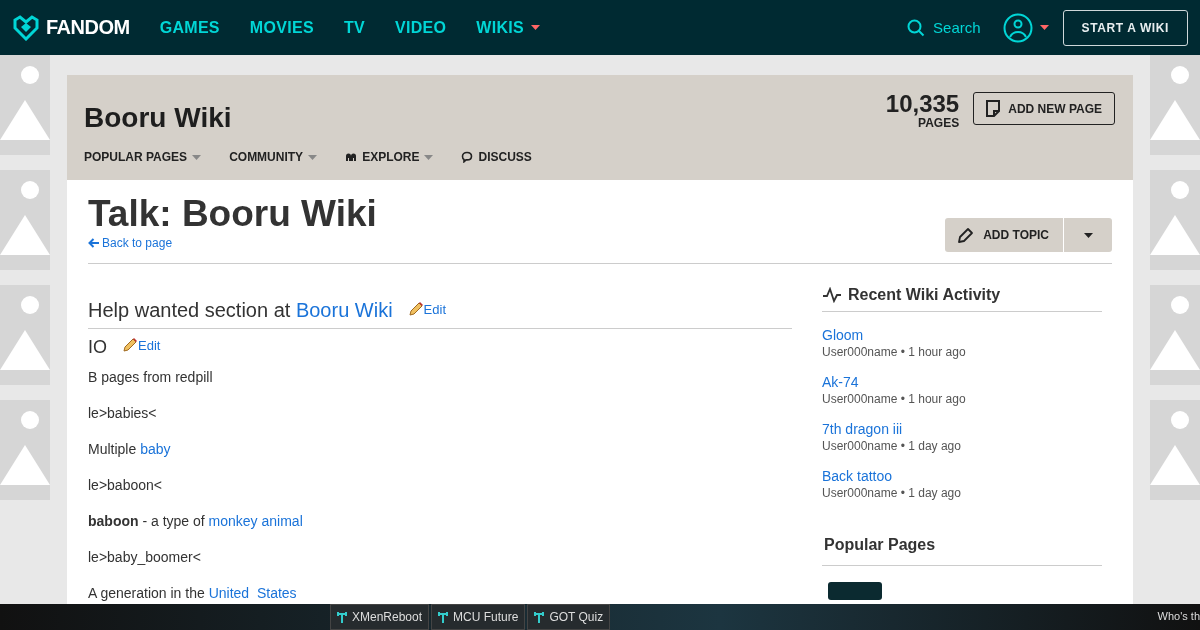  Describe the element at coordinates (1178, 616) in the screenshot. I see `bottom-bar-text: Who's th` at that location.